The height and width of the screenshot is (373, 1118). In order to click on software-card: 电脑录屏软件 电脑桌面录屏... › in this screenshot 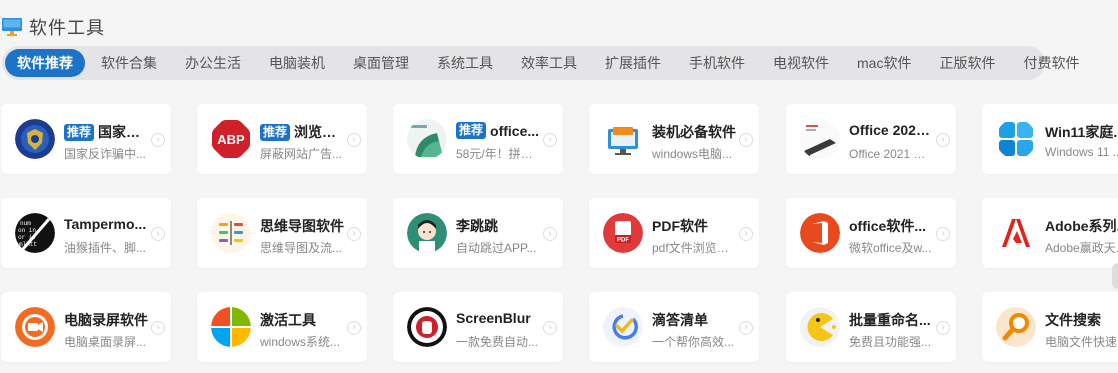, I will do `click(86, 327)`.